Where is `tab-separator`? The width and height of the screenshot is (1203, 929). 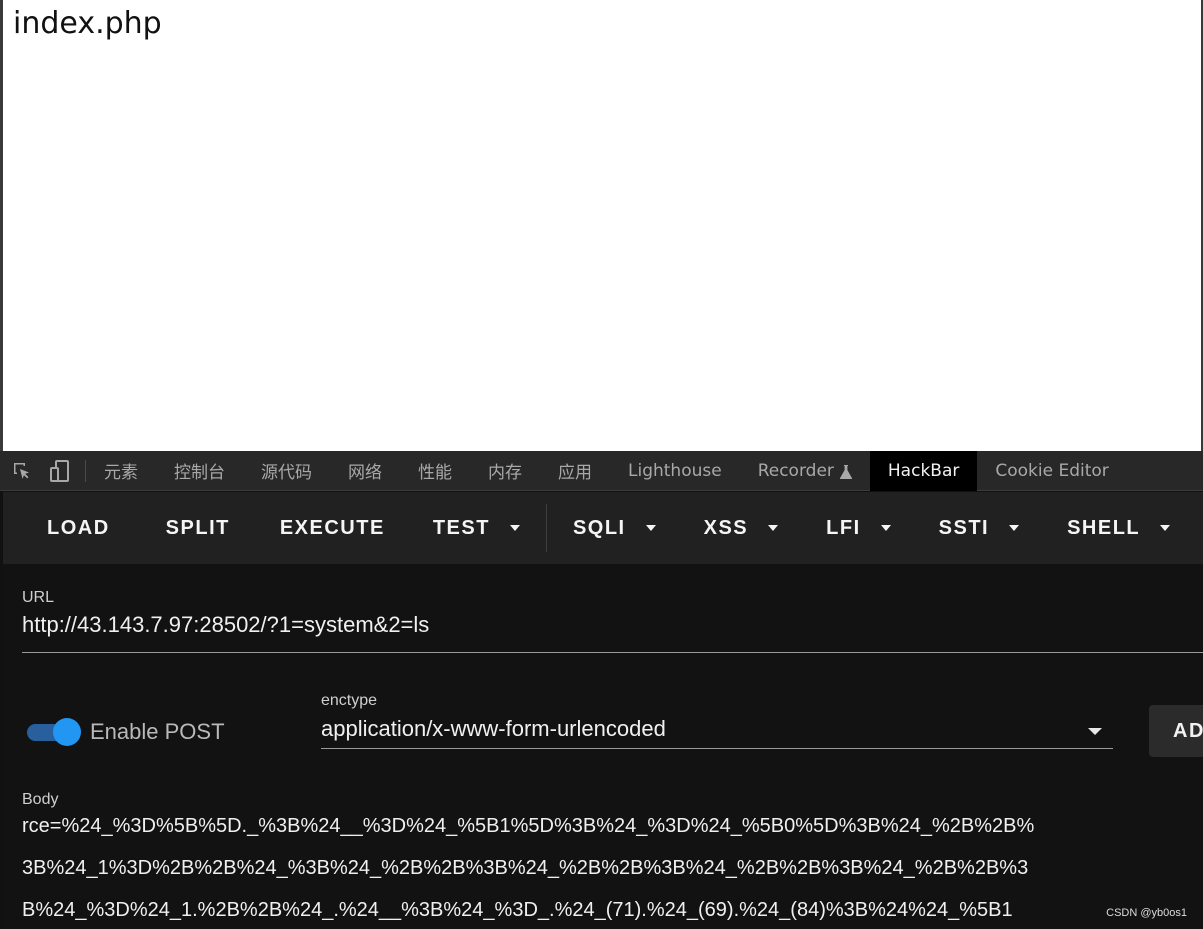 tab-separator is located at coordinates (85, 470).